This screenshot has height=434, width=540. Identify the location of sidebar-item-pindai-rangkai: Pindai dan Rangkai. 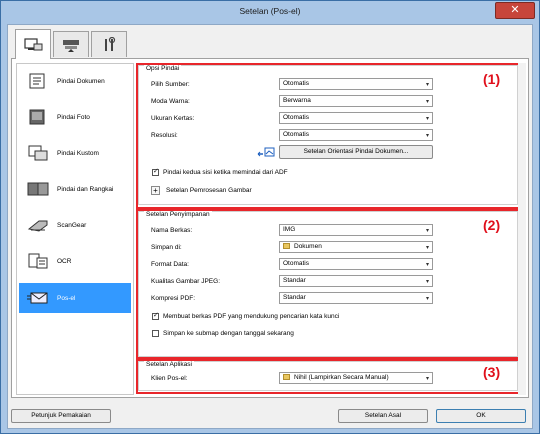
(75, 189).